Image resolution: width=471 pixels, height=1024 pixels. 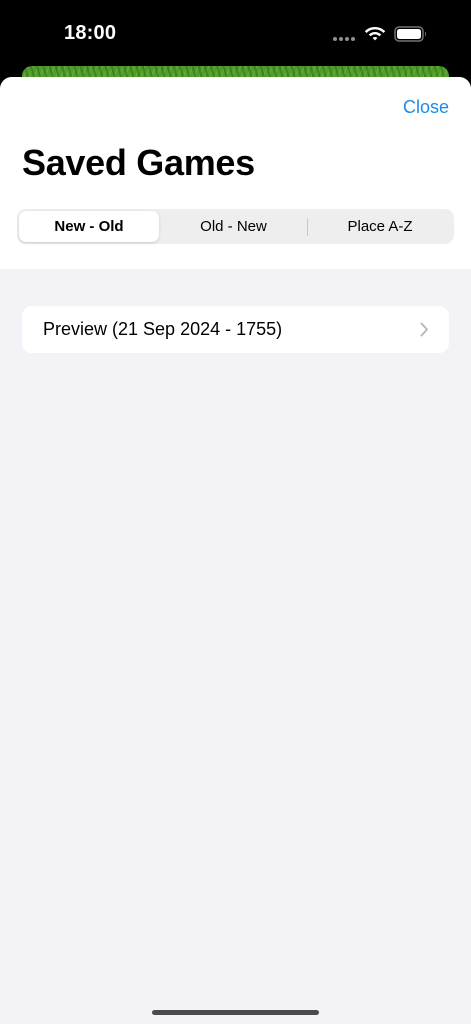 I want to click on status-time: 18:00, so click(x=90, y=33).